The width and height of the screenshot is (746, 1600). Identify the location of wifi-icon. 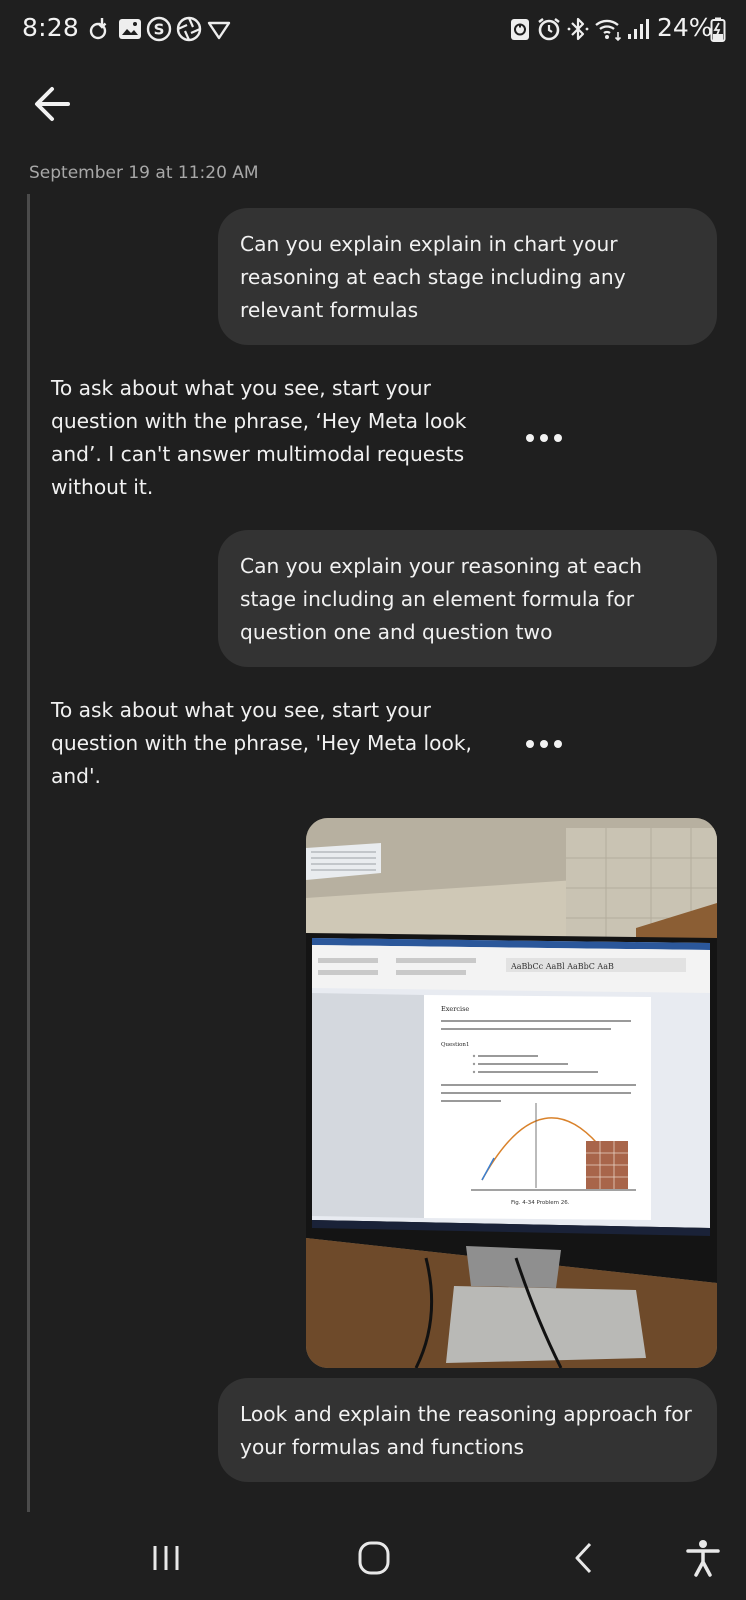
(608, 30).